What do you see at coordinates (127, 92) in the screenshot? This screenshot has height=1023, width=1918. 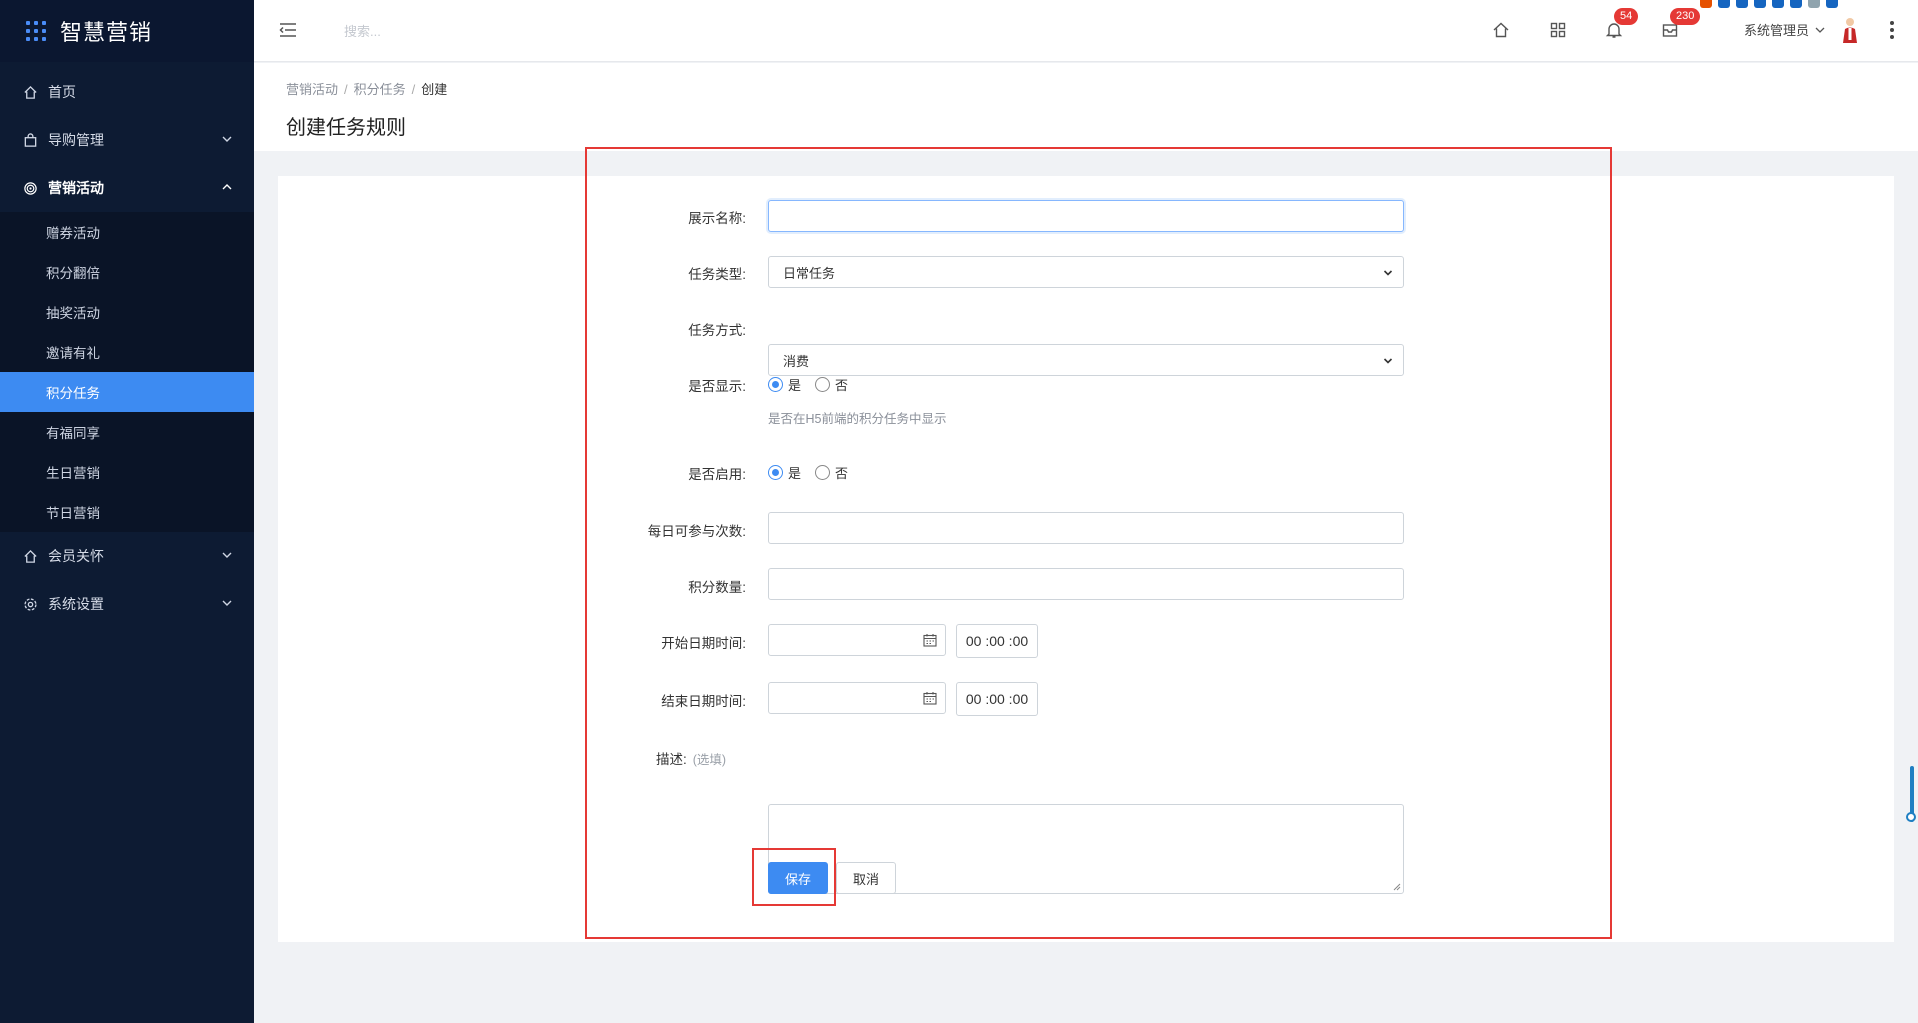 I see `sidebar-item-home: 首页` at bounding box center [127, 92].